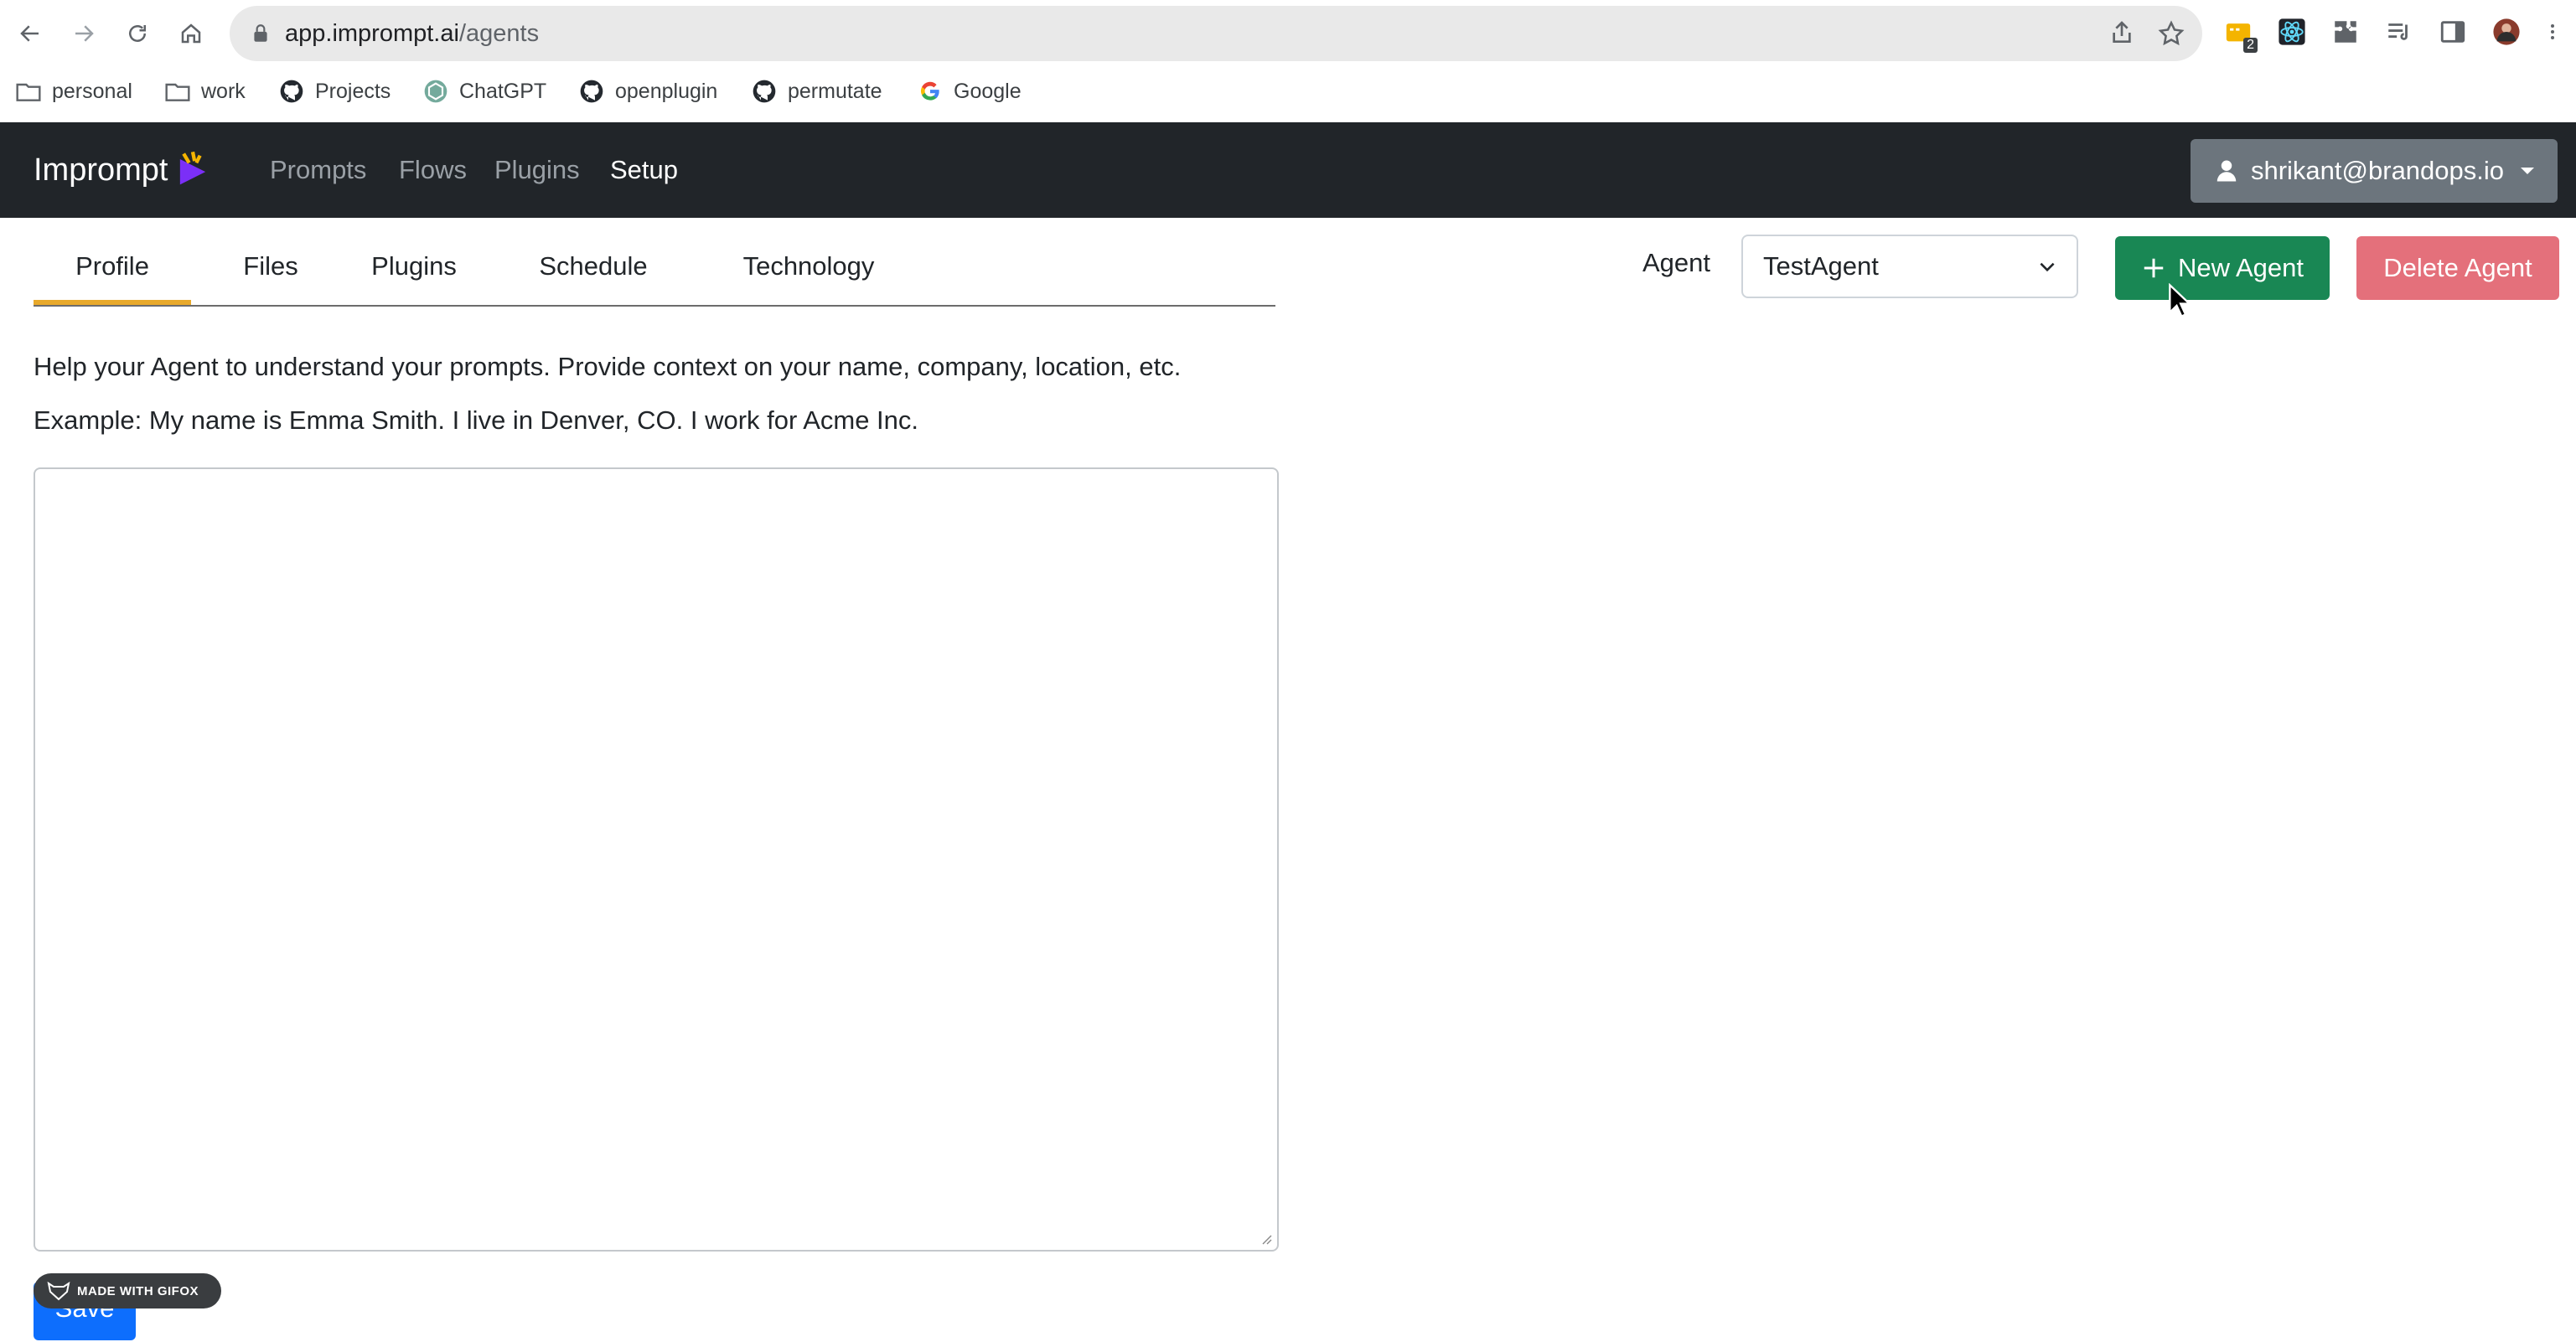  Describe the element at coordinates (2528, 171) in the screenshot. I see `caret-down-icon` at that location.